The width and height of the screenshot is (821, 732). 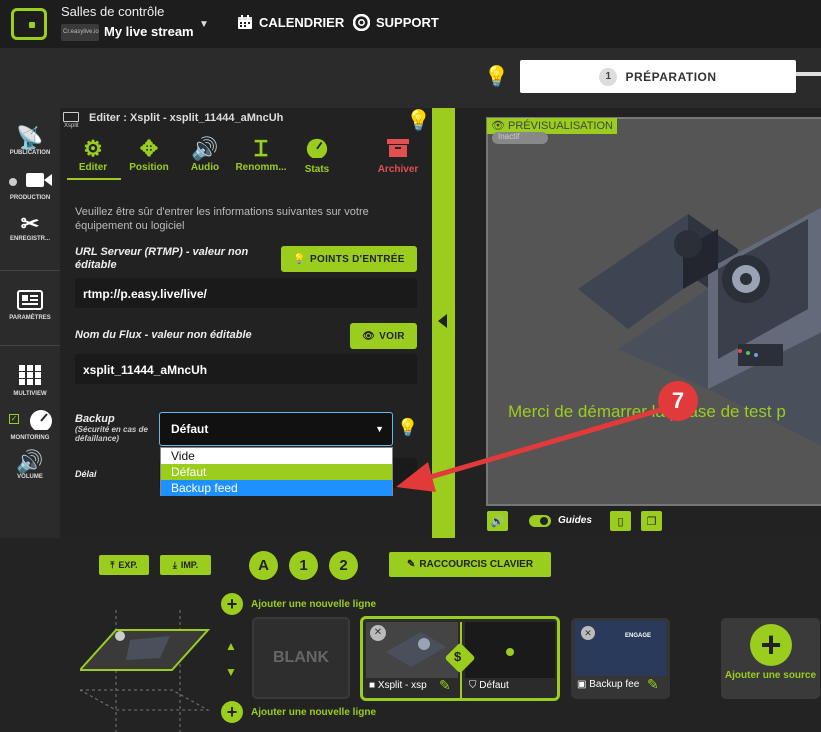 What do you see at coordinates (497, 521) in the screenshot?
I see `volume-toggle-icon: 🔊` at bounding box center [497, 521].